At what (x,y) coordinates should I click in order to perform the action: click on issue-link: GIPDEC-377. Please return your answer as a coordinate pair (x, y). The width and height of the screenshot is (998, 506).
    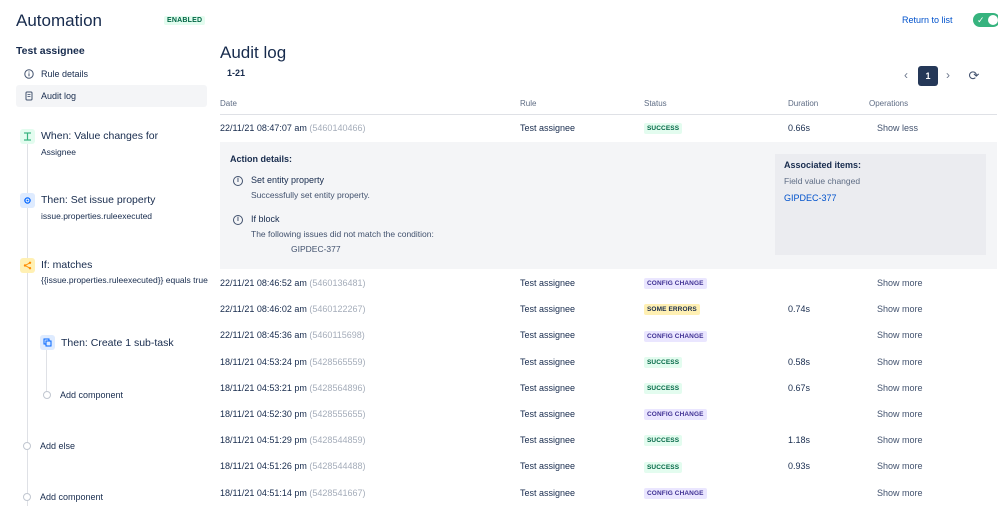
    Looking at the image, I should click on (810, 198).